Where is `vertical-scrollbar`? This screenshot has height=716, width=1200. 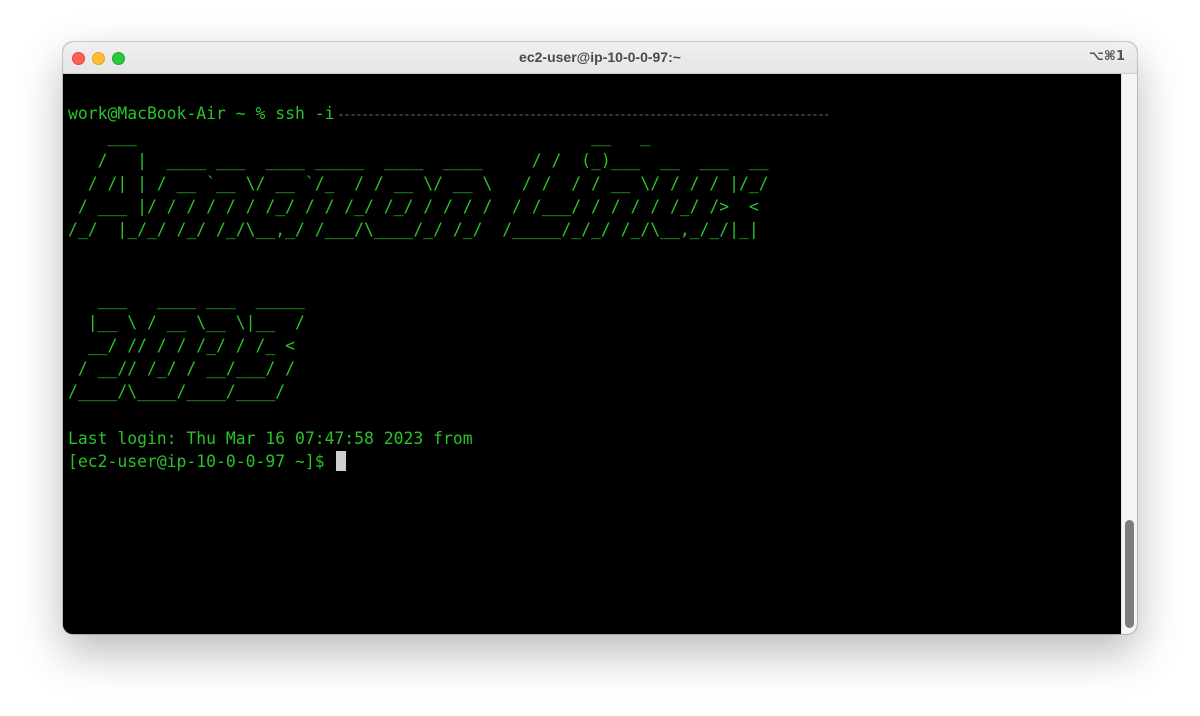 vertical-scrollbar is located at coordinates (1129, 354).